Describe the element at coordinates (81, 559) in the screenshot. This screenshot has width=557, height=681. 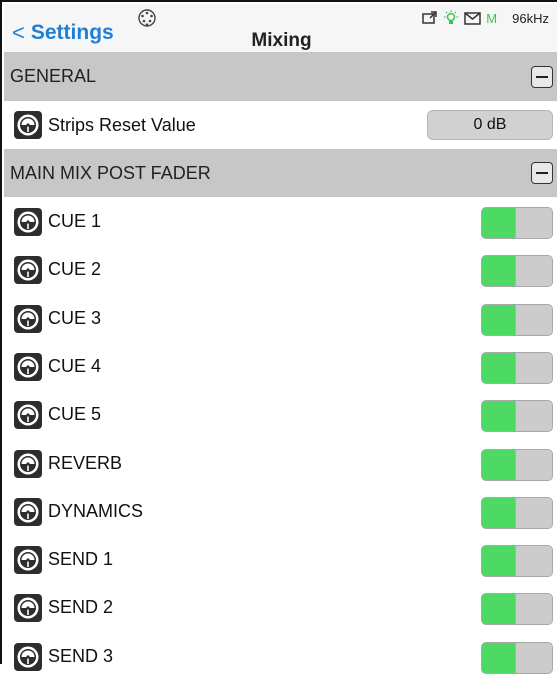
I see `mix-row-label: SEND 1` at that location.